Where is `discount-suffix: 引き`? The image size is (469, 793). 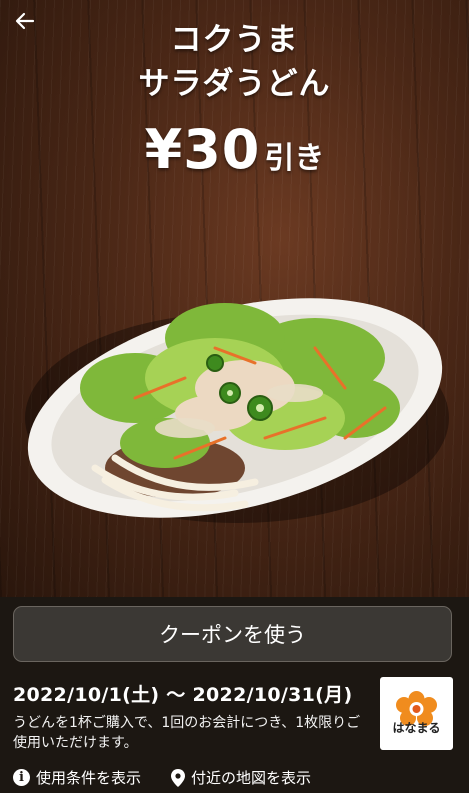 discount-suffix: 引き is located at coordinates (294, 158).